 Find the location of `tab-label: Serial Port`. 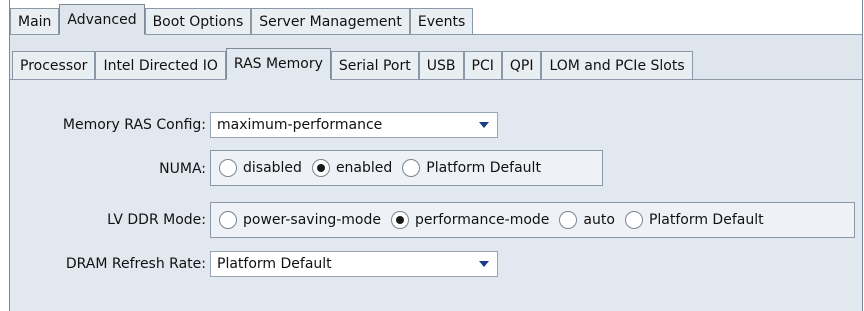

tab-label: Serial Port is located at coordinates (374, 65).